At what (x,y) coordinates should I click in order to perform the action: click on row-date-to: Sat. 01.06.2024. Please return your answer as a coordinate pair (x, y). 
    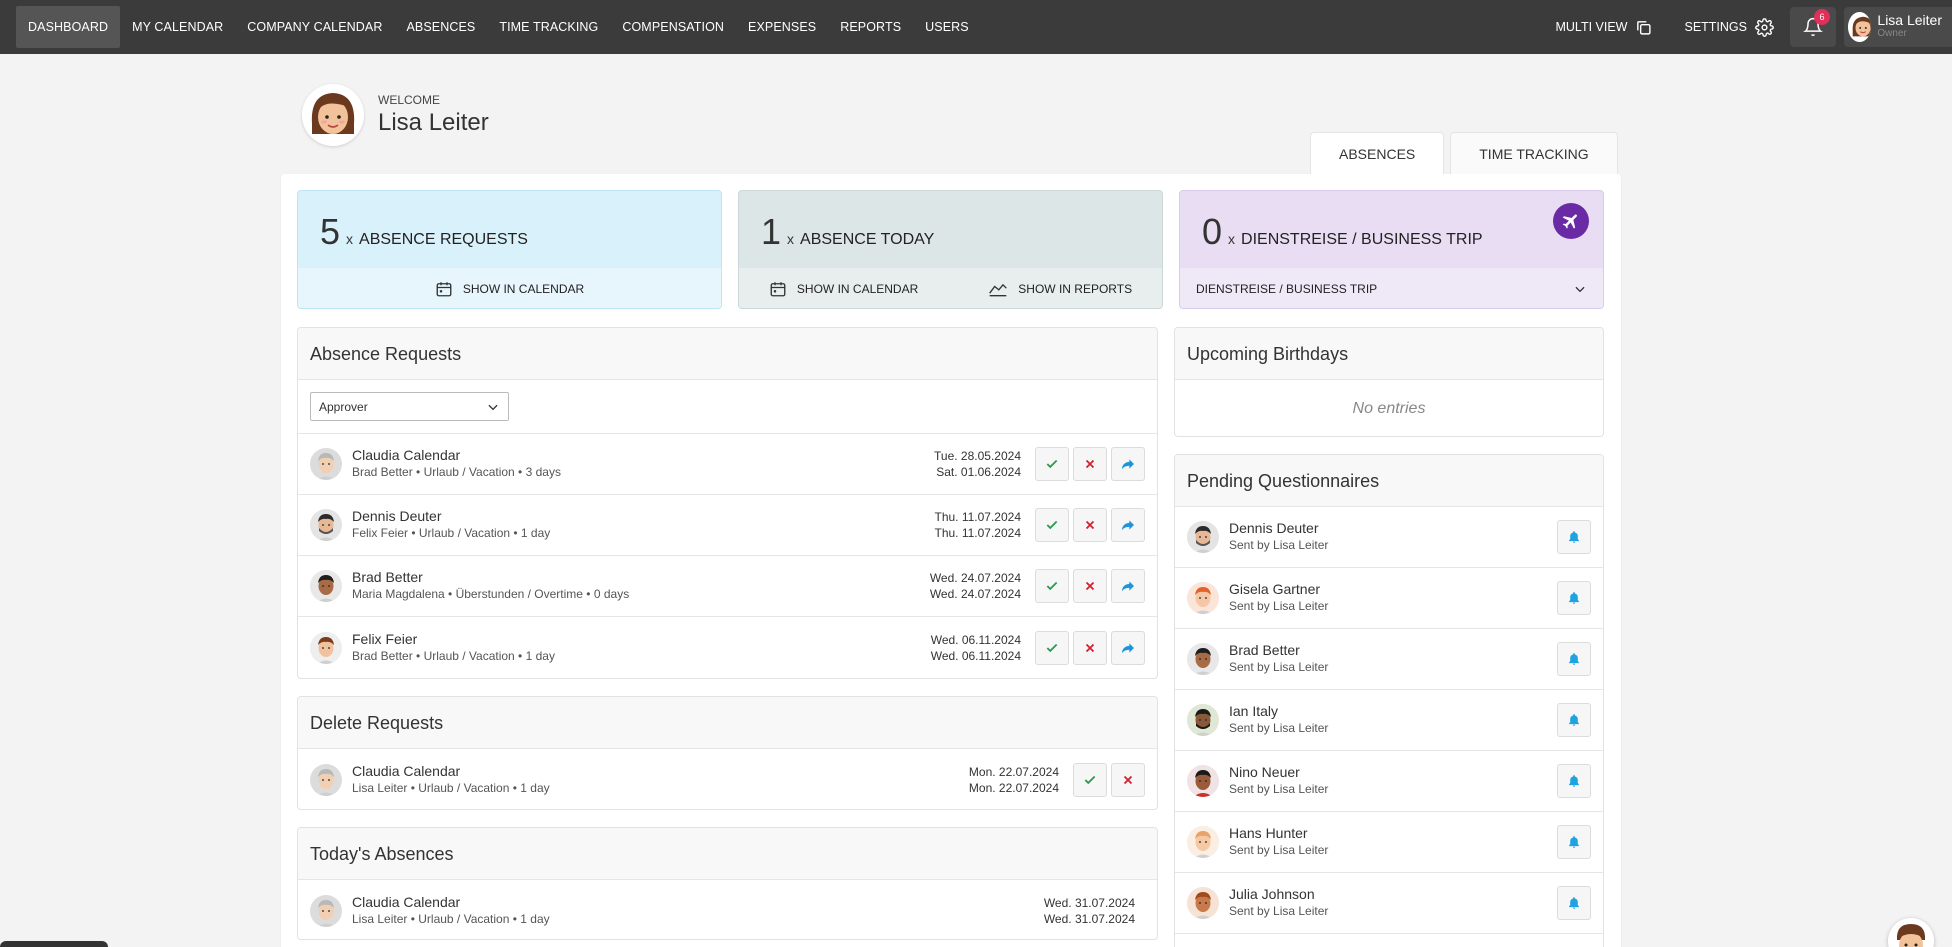
    Looking at the image, I should click on (978, 472).